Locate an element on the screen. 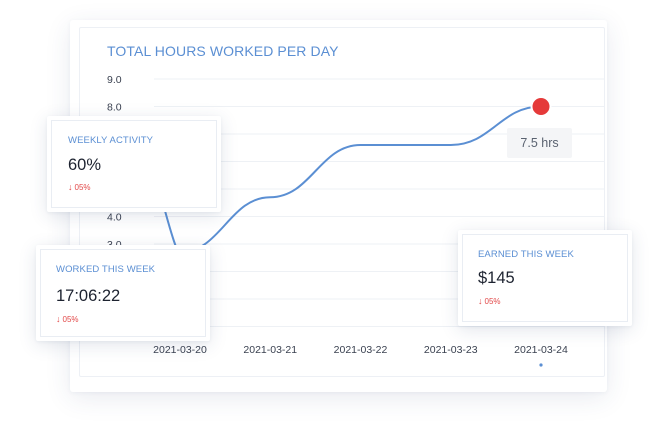  active-tick-dot is located at coordinates (541, 365).